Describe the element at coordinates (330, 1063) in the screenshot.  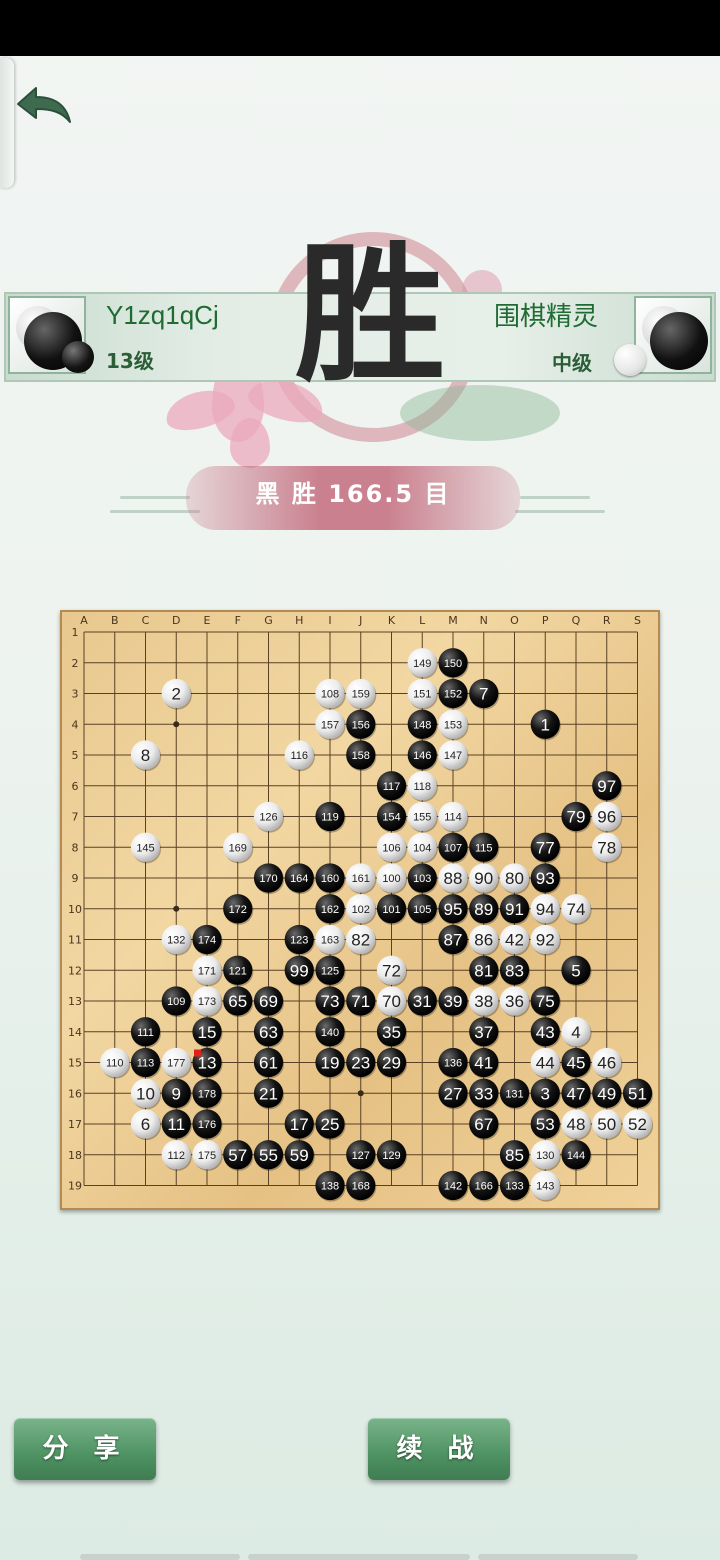
I see `move-number: 19` at that location.